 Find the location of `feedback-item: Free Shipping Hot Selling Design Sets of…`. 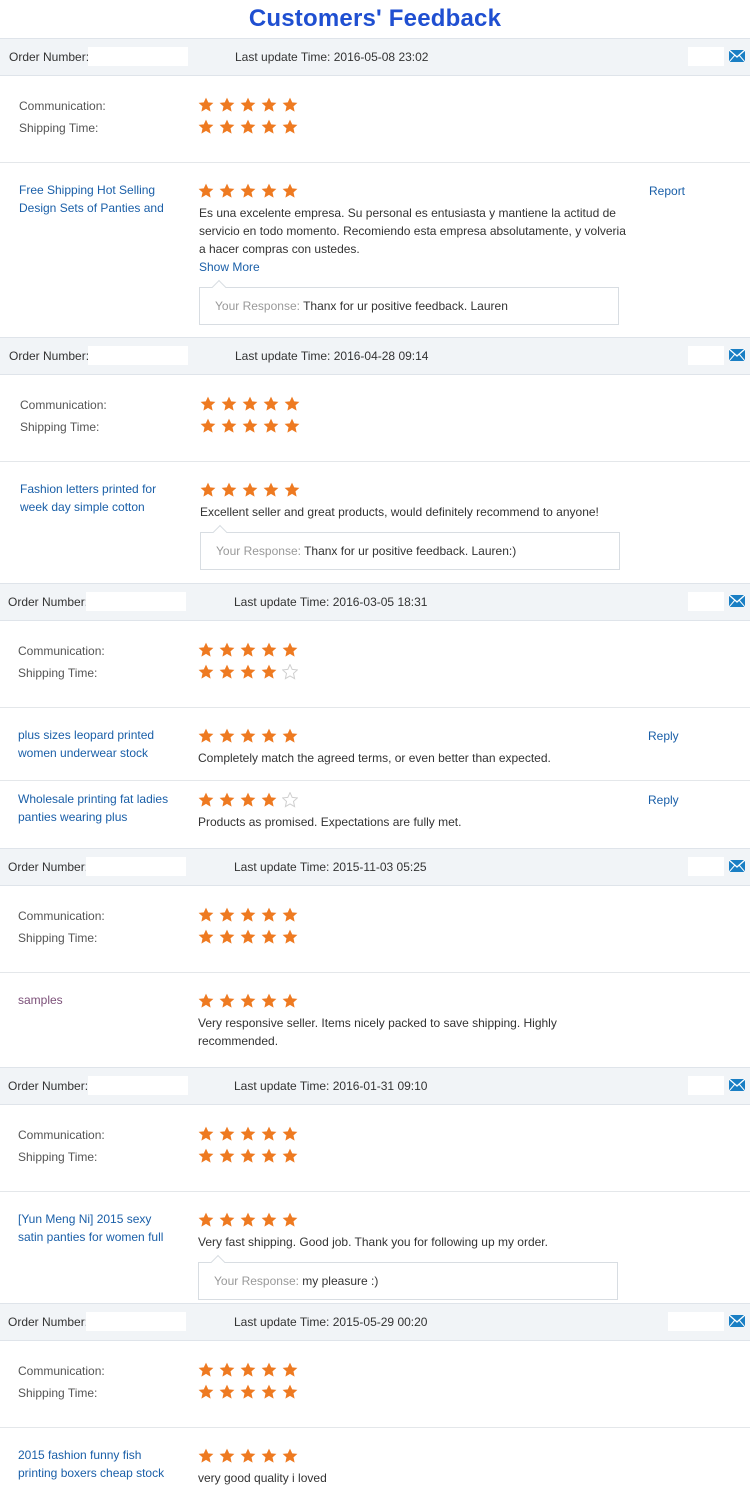

feedback-item: Free Shipping Hot Selling Design Sets of… is located at coordinates (375, 250).